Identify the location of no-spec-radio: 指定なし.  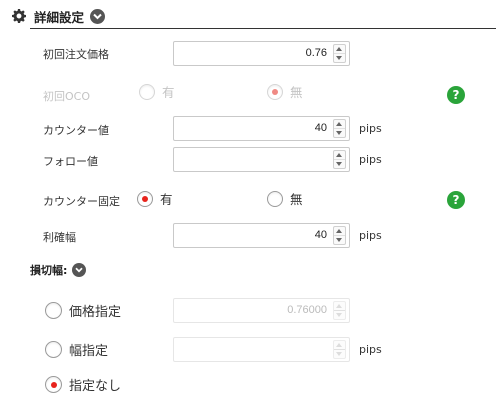
(83, 384).